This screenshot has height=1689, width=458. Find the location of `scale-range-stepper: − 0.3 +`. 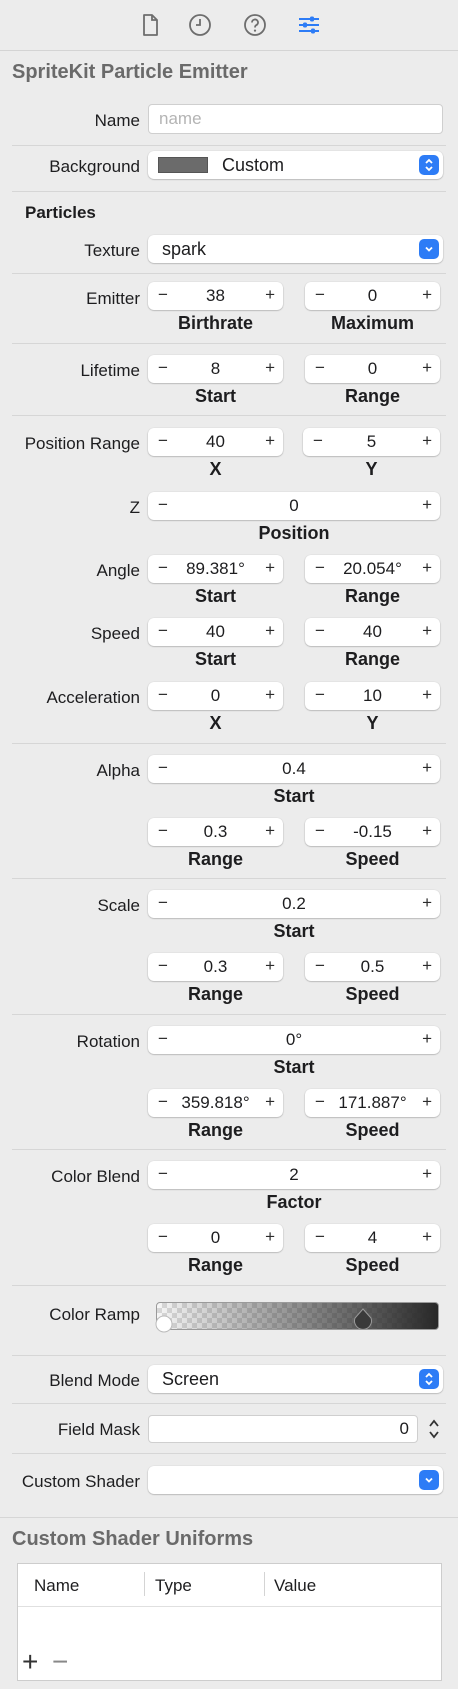

scale-range-stepper: − 0.3 + is located at coordinates (215, 967).